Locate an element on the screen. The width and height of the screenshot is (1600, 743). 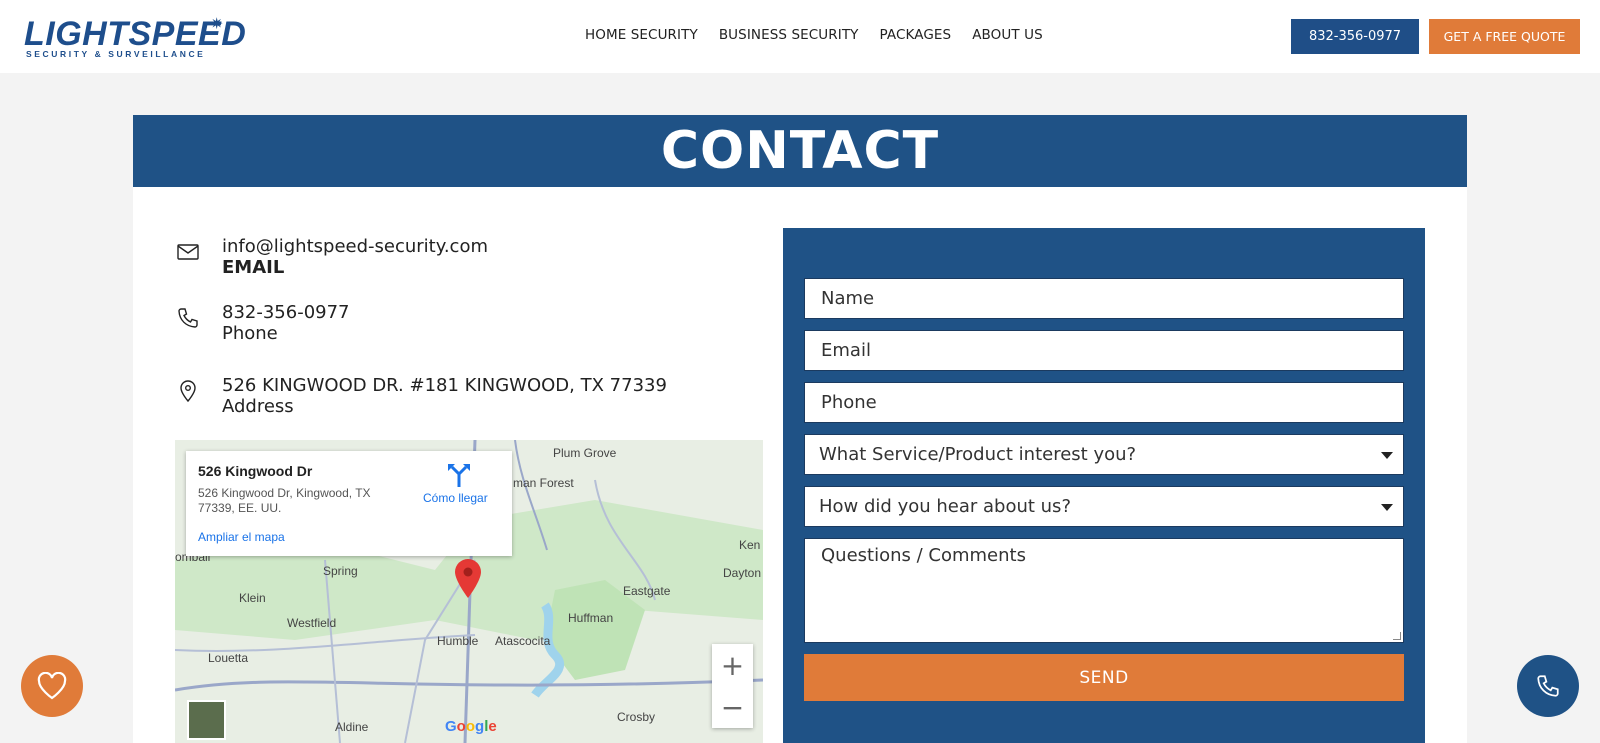
map-label: Ken is located at coordinates (750, 545).